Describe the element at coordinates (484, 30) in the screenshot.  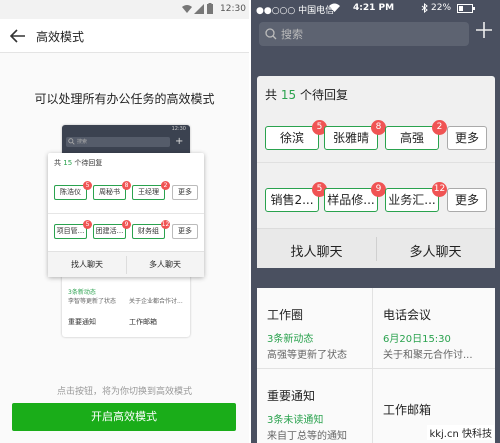
I see `plus-icon` at that location.